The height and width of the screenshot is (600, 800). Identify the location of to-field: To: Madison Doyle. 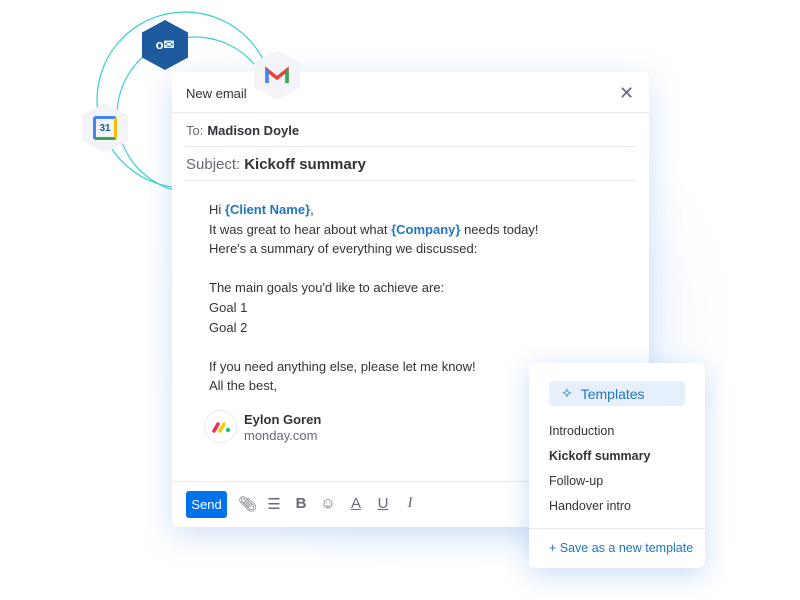
(242, 130).